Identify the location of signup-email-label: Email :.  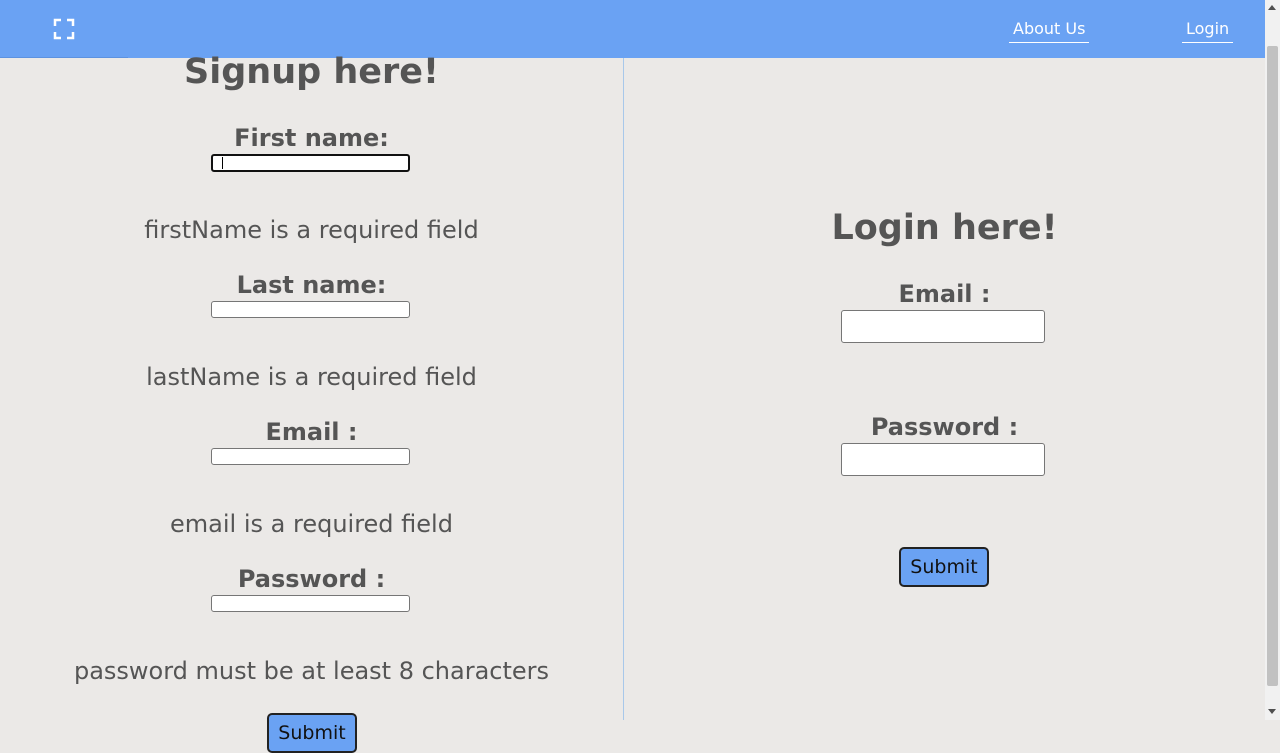
(311, 432).